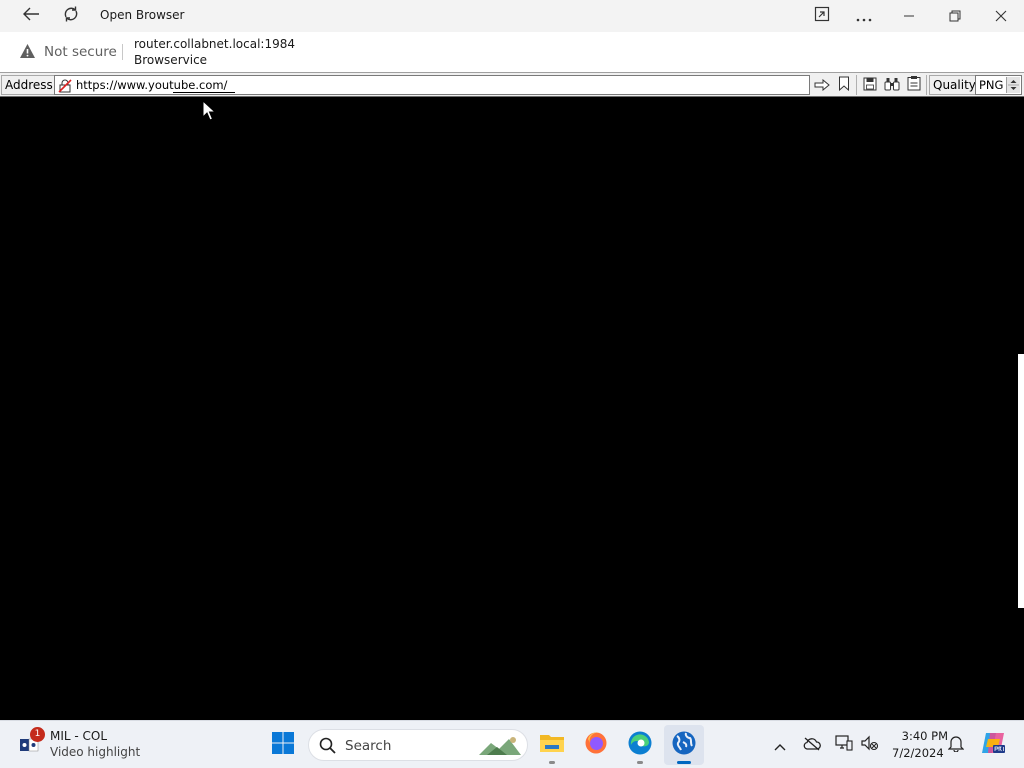 Image resolution: width=1024 pixels, height=768 pixels. I want to click on refresh-button, so click(71, 16).